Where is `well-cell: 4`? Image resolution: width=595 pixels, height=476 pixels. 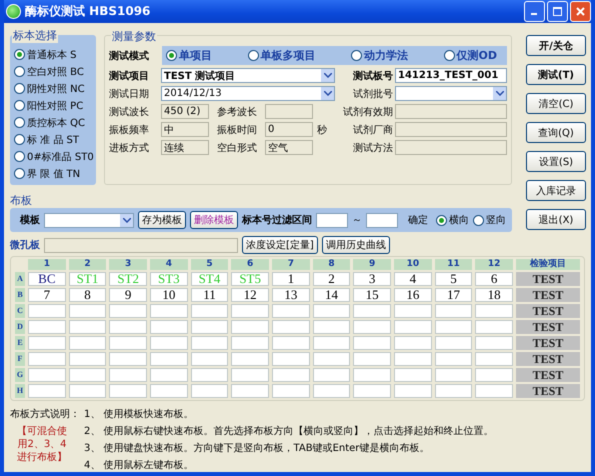 well-cell: 4 is located at coordinates (413, 279).